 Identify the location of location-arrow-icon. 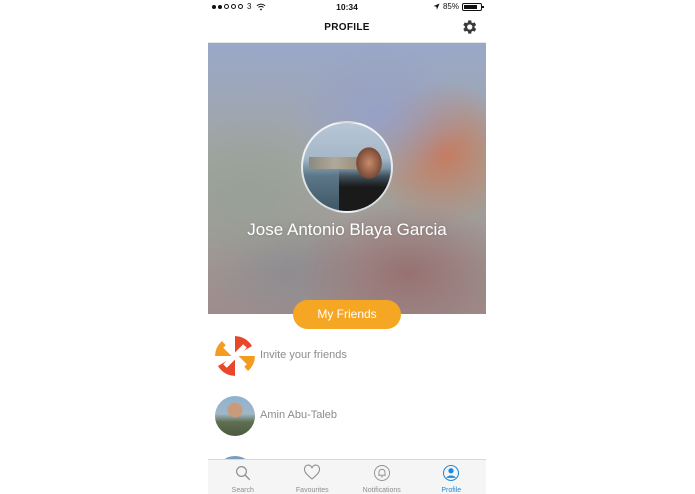
(436, 6).